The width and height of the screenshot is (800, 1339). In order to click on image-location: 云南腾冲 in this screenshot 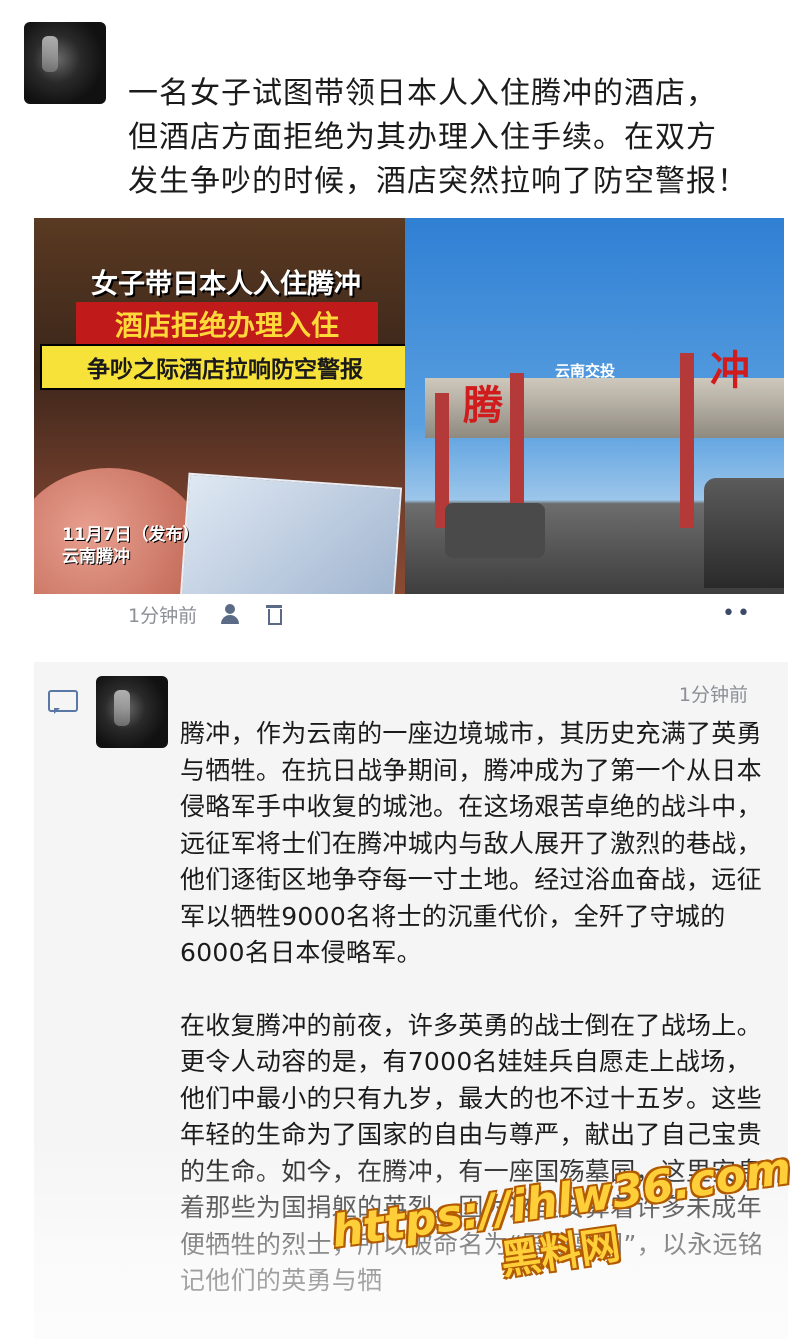, I will do `click(96, 557)`.